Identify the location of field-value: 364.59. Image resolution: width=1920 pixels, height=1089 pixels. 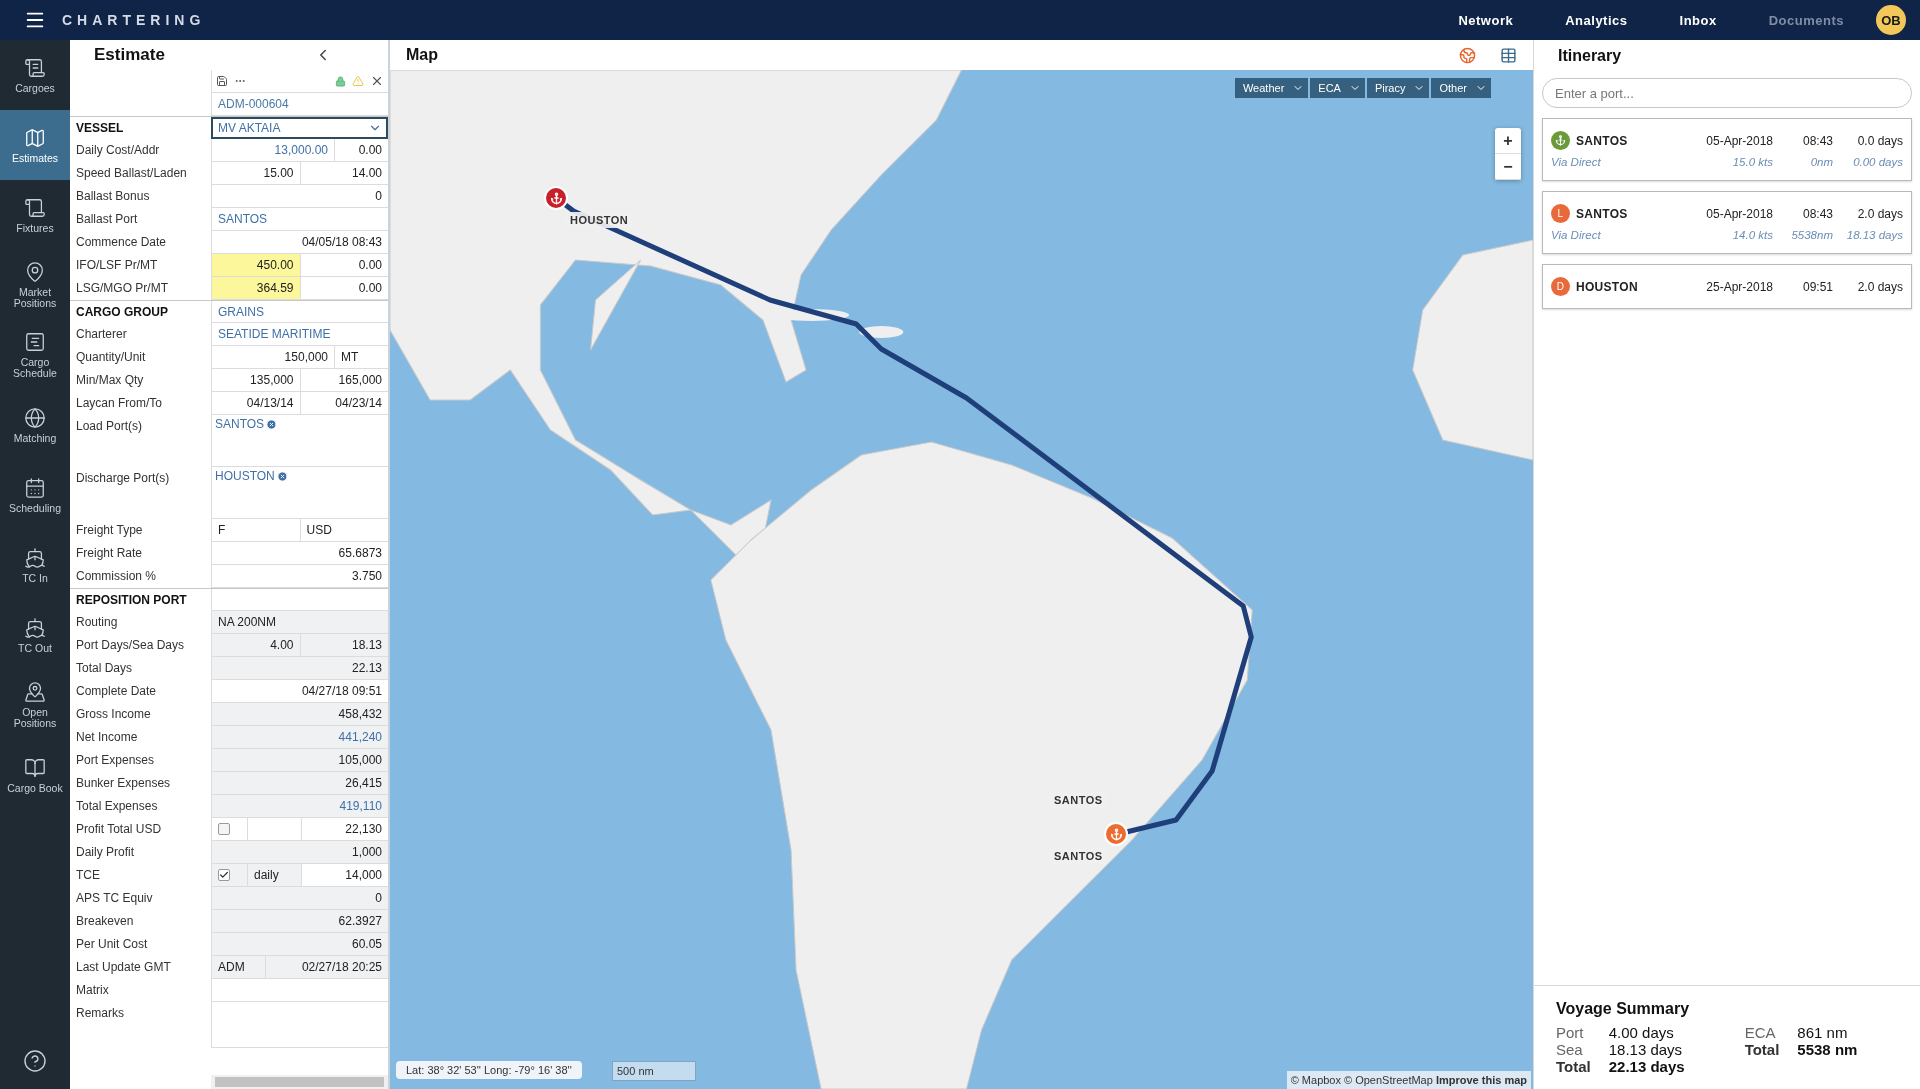
(255, 288).